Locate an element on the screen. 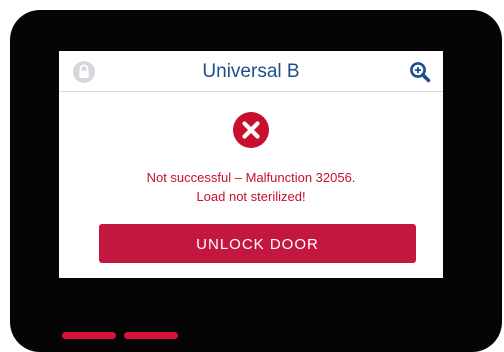 This screenshot has height=352, width=504. search-icon is located at coordinates (420, 72).